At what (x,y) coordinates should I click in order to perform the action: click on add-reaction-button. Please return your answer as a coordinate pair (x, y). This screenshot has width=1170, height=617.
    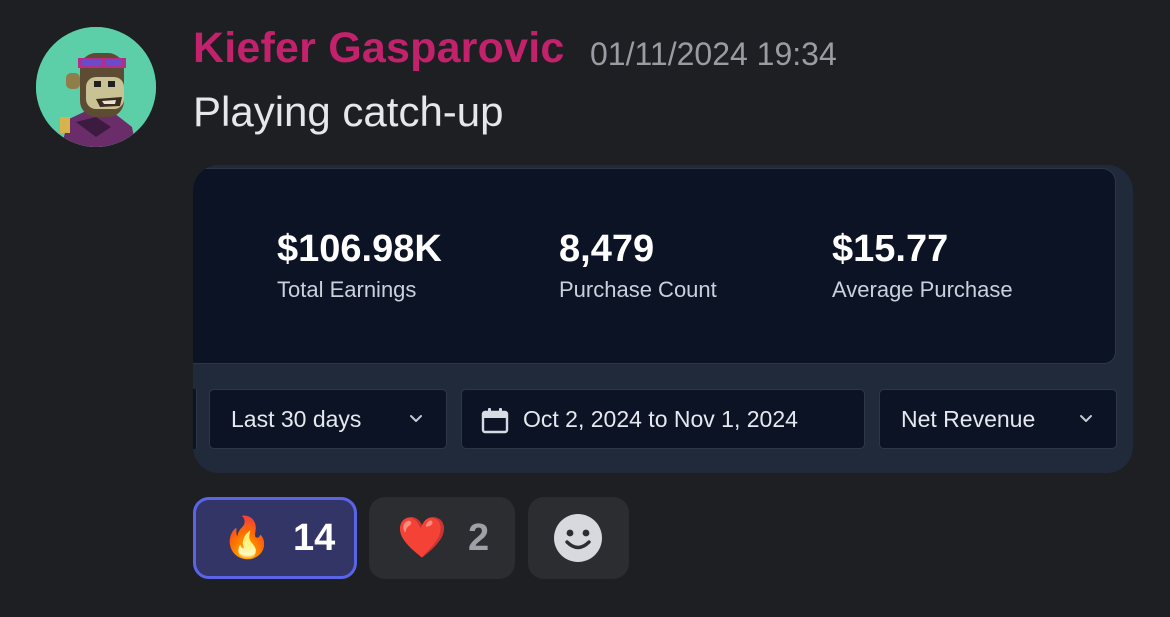
    Looking at the image, I should click on (578, 538).